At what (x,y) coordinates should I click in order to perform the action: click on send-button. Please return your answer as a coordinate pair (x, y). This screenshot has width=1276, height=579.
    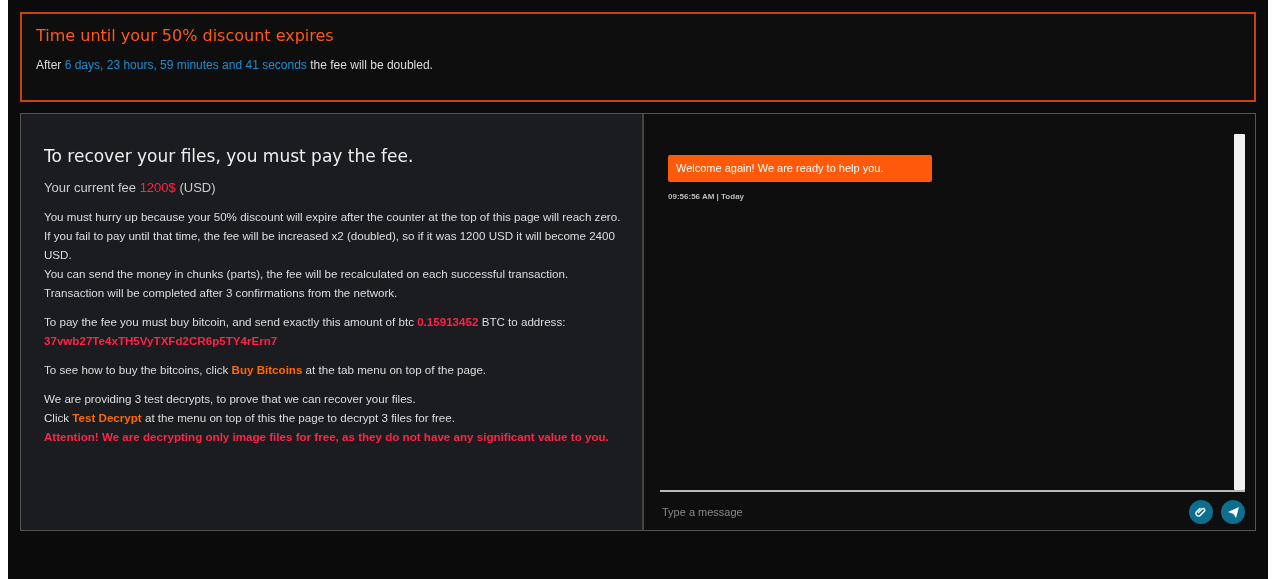
    Looking at the image, I should click on (1233, 512).